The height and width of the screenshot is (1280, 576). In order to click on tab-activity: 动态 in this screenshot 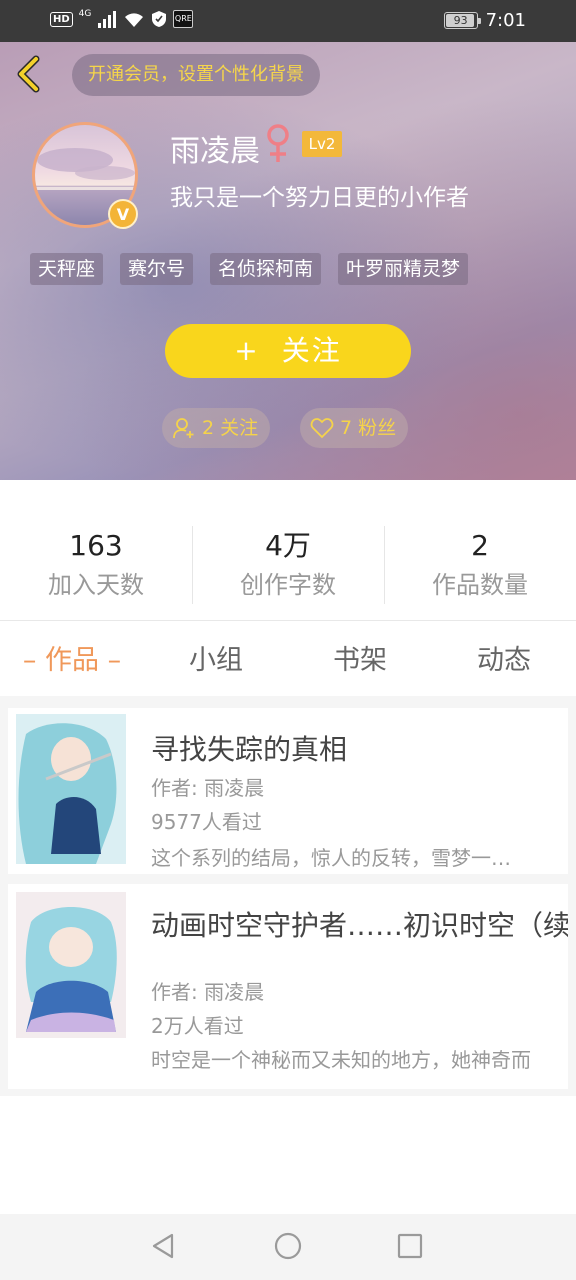, I will do `click(504, 661)`.